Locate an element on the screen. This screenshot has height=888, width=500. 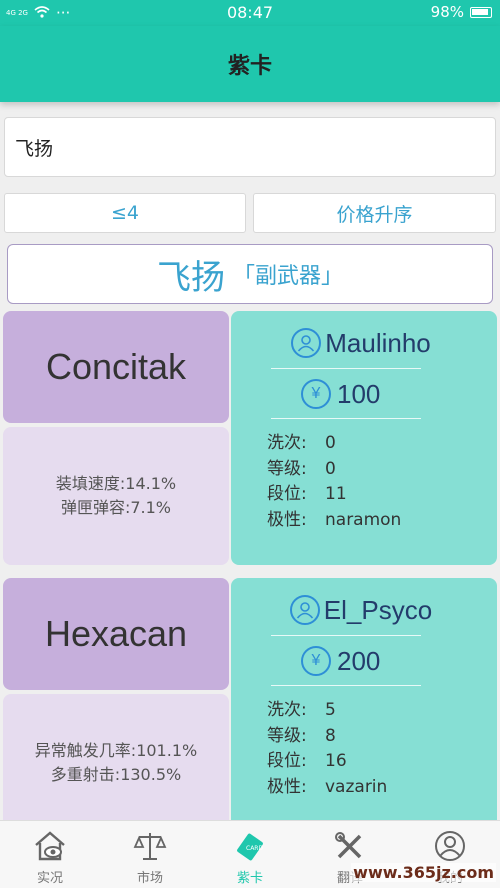
detail-row: 等级: 8 is located at coordinates (327, 737).